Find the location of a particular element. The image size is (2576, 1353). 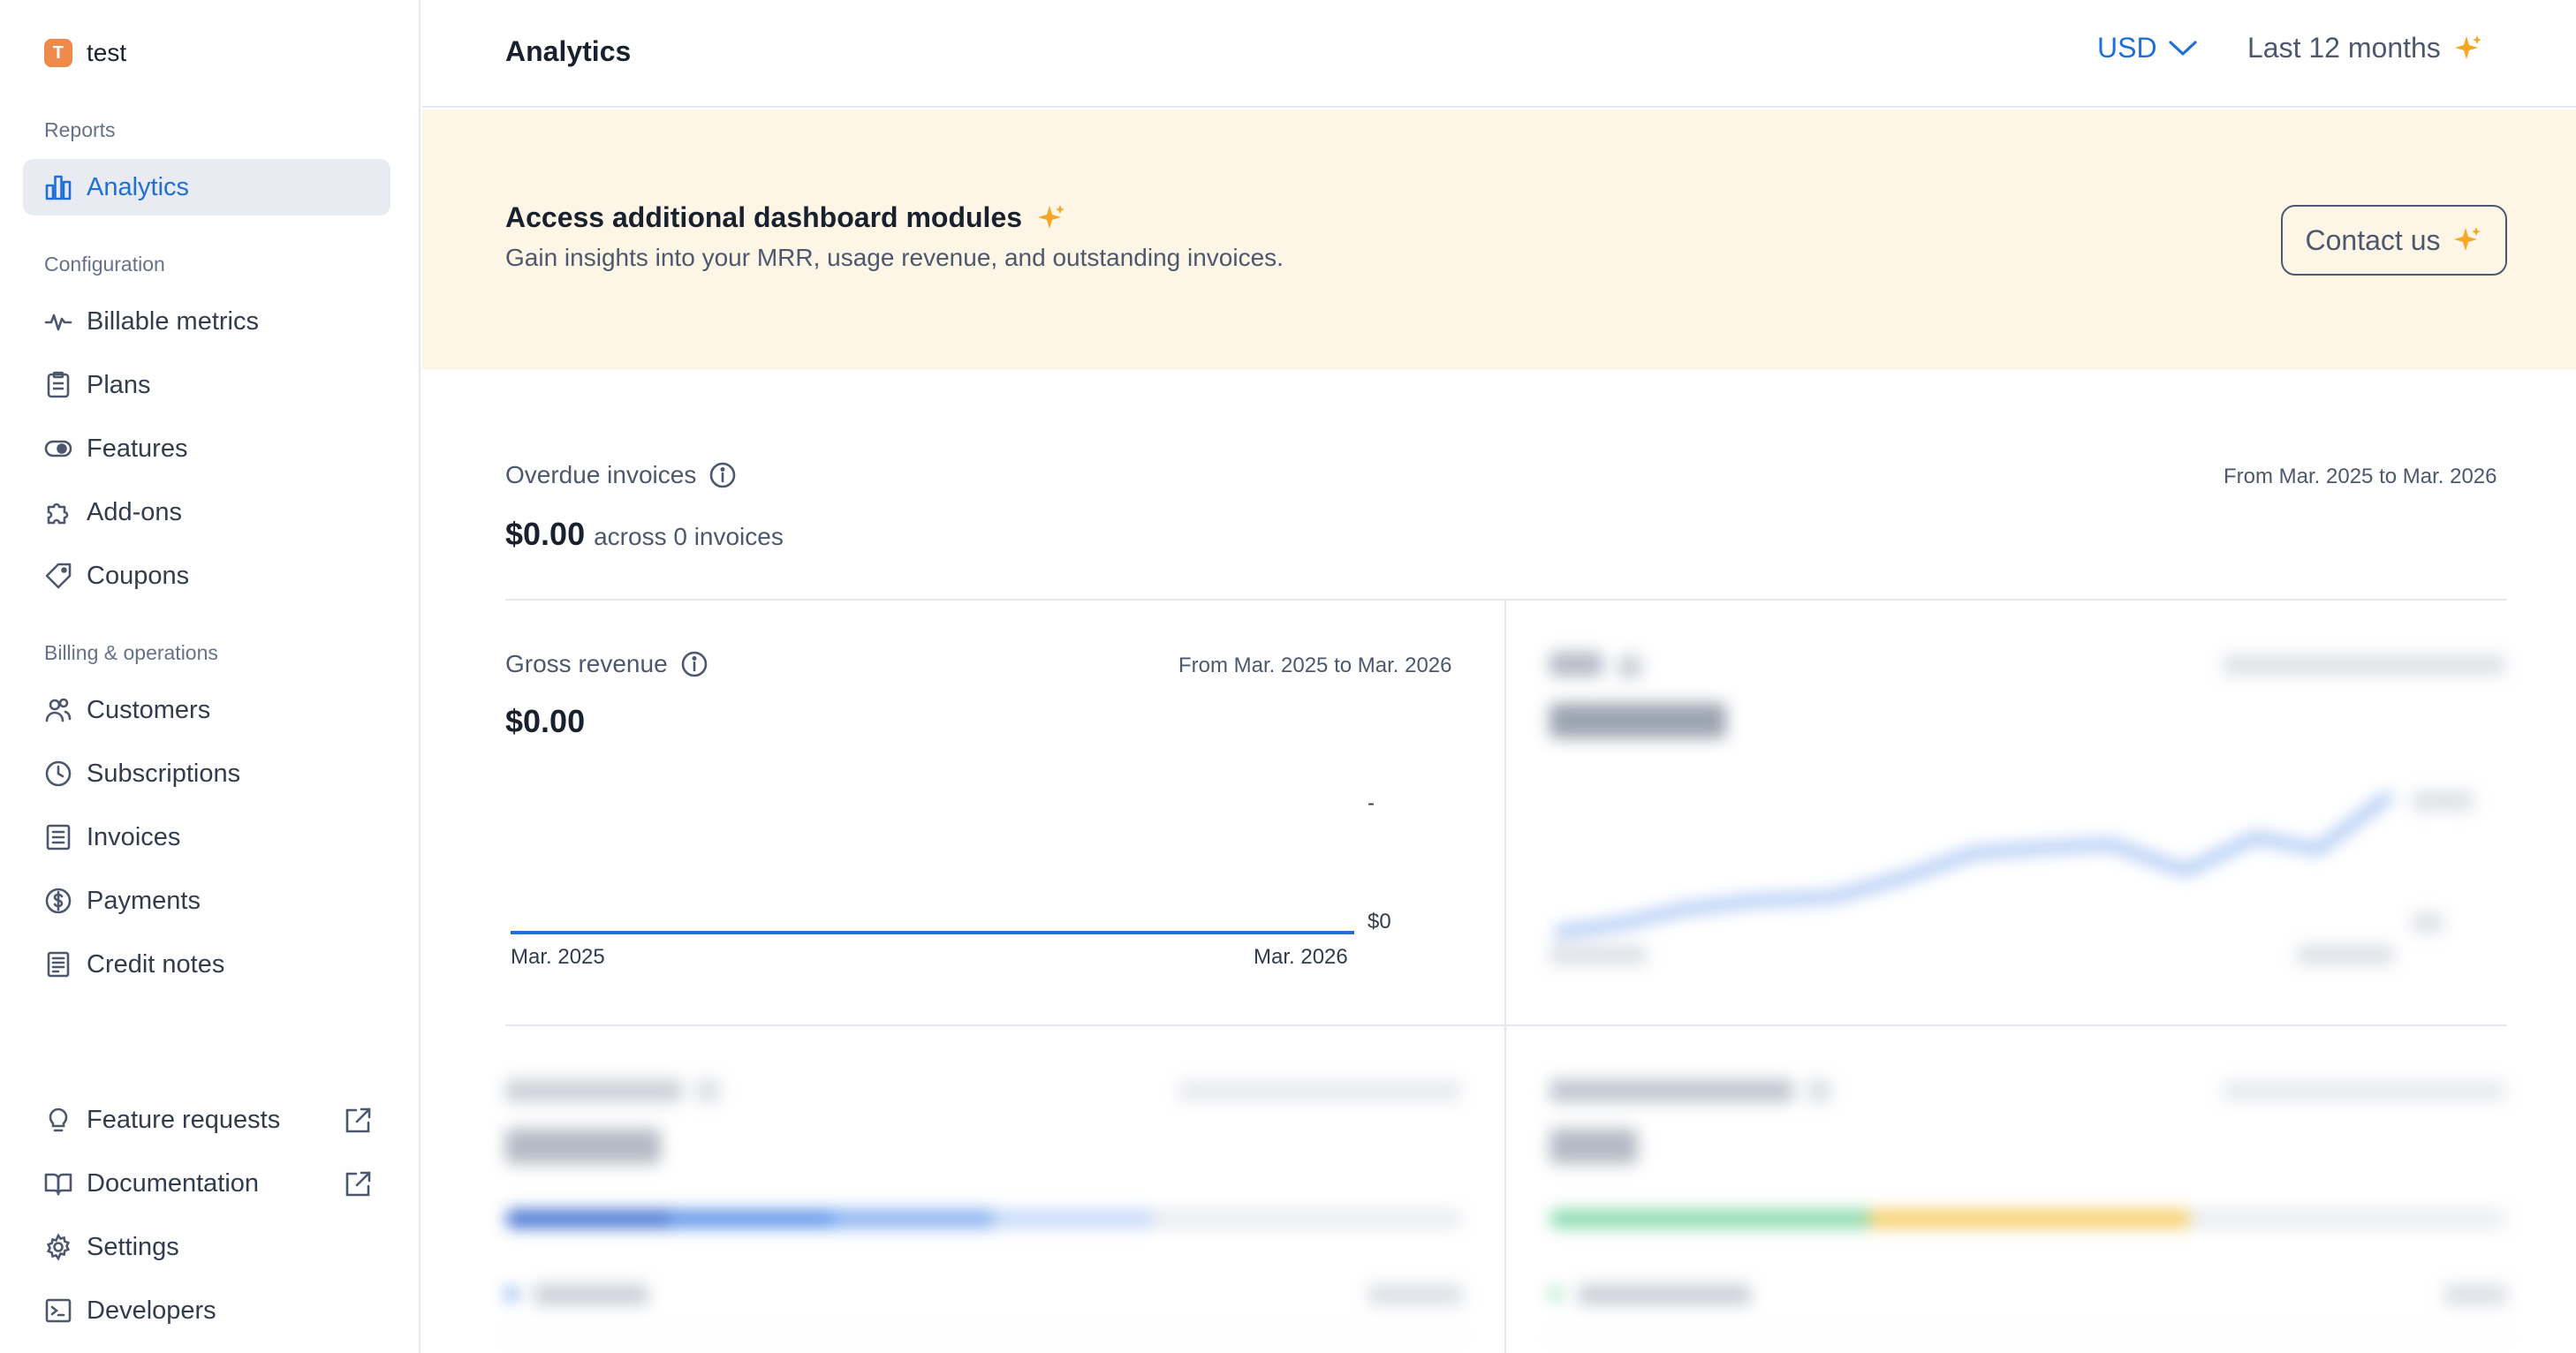

x-axis-end-label: Mar. 2026 is located at coordinates (1301, 957).